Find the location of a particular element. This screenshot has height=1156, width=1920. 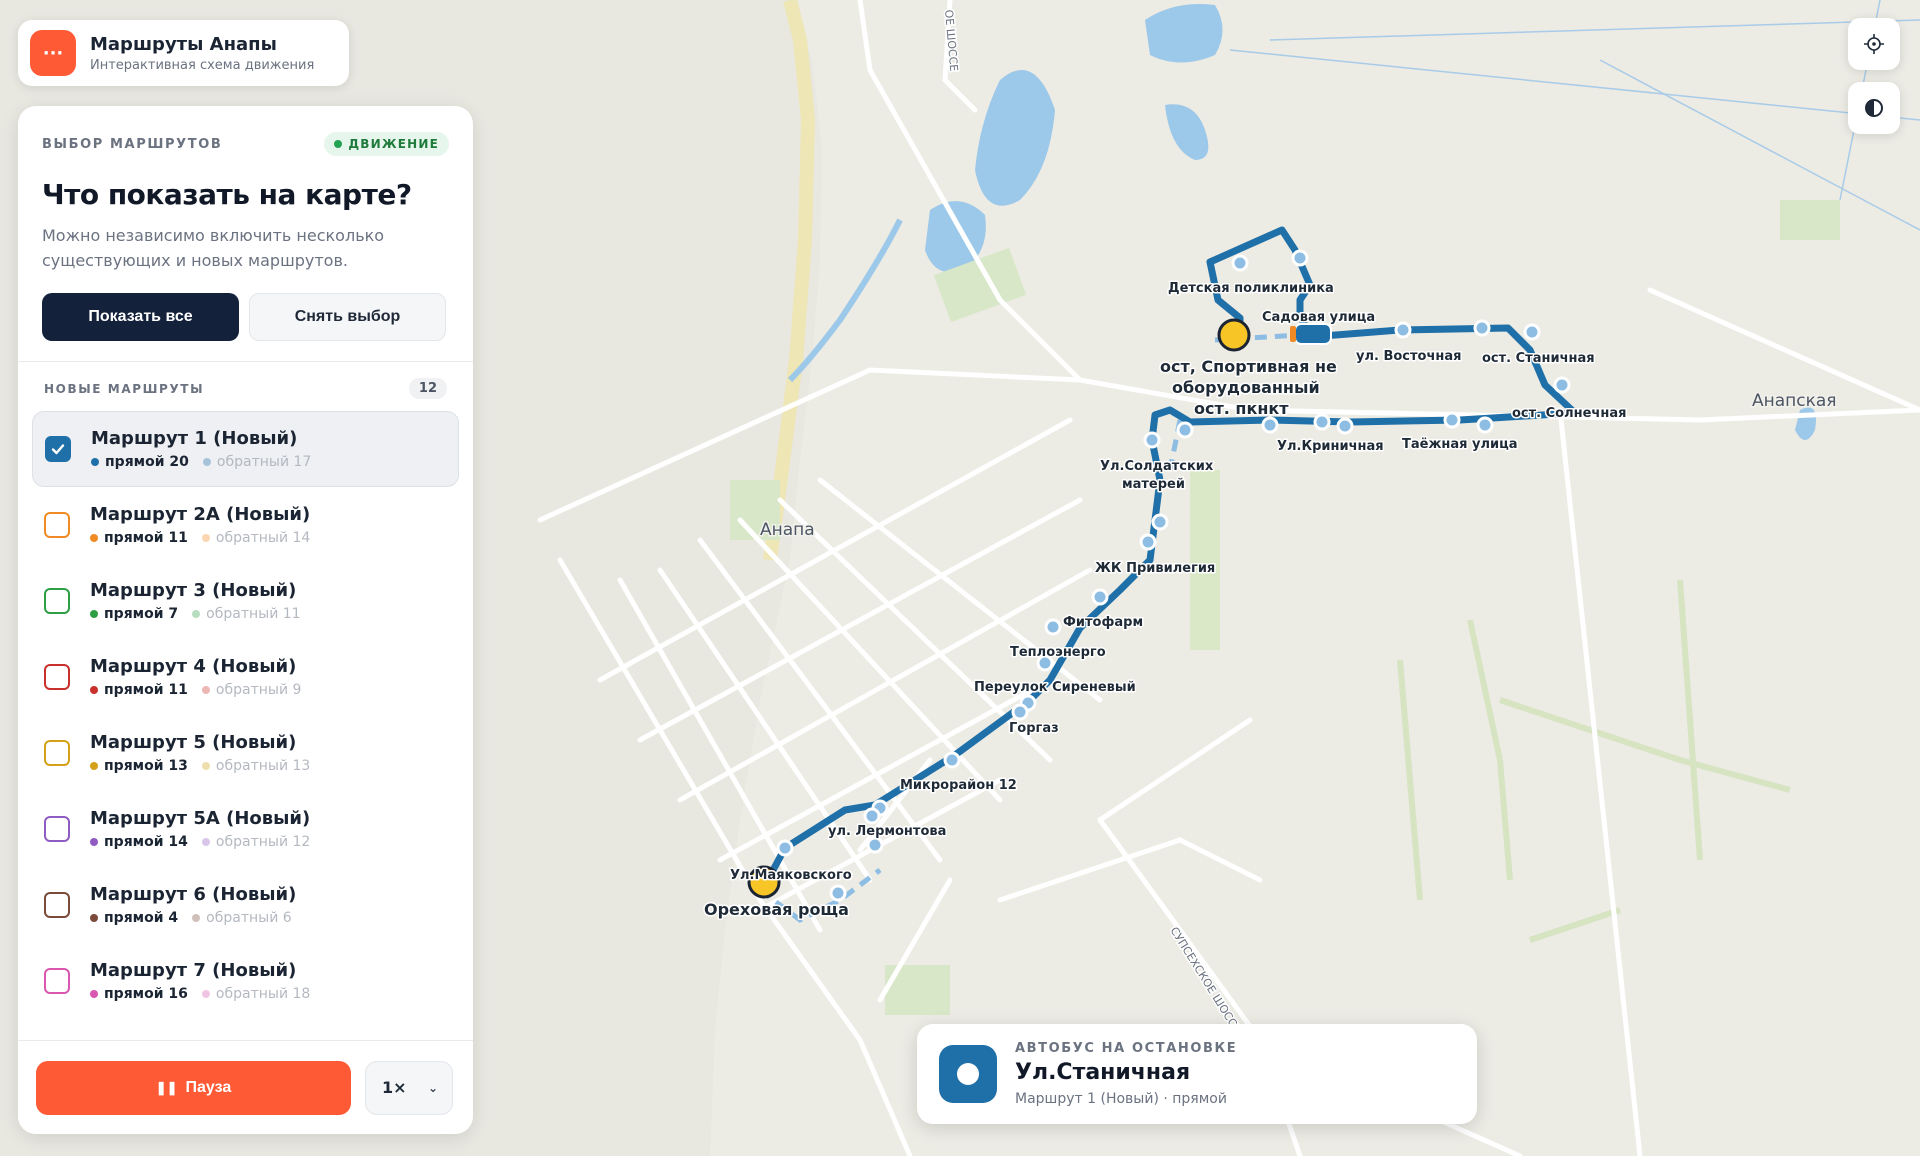

label-lermontova: ул. Лермонтова is located at coordinates (887, 831).